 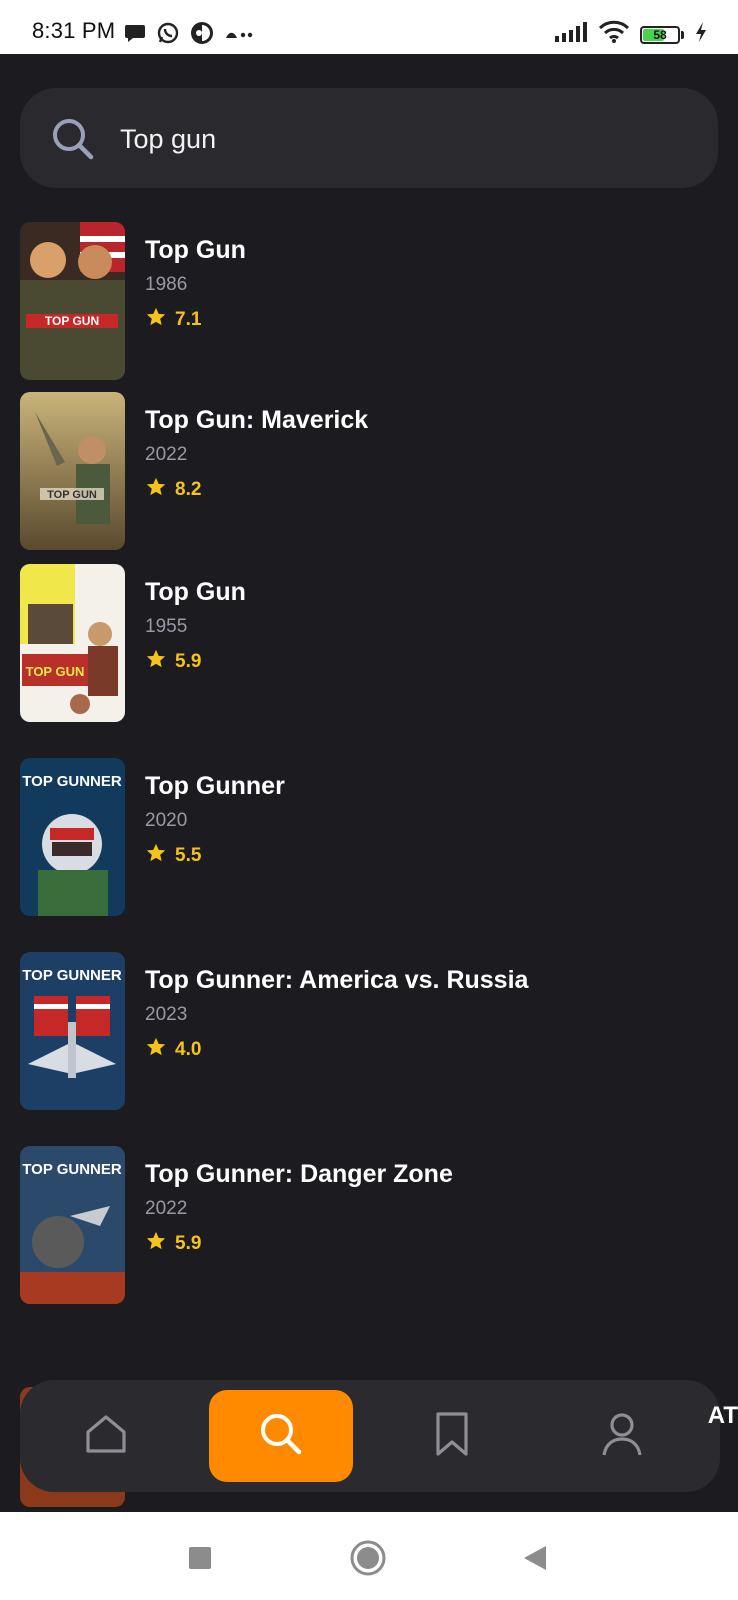 I want to click on app-notification-icon, so click(x=202, y=35).